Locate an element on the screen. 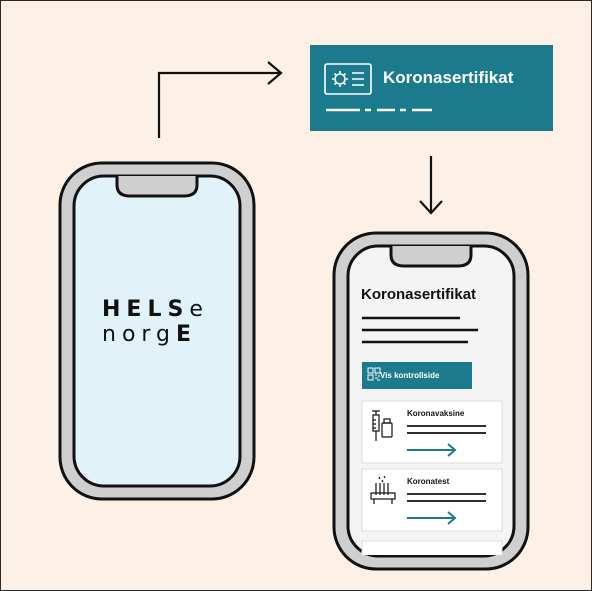 The image size is (592, 591). screen-title: Koronasertifikat is located at coordinates (419, 294).